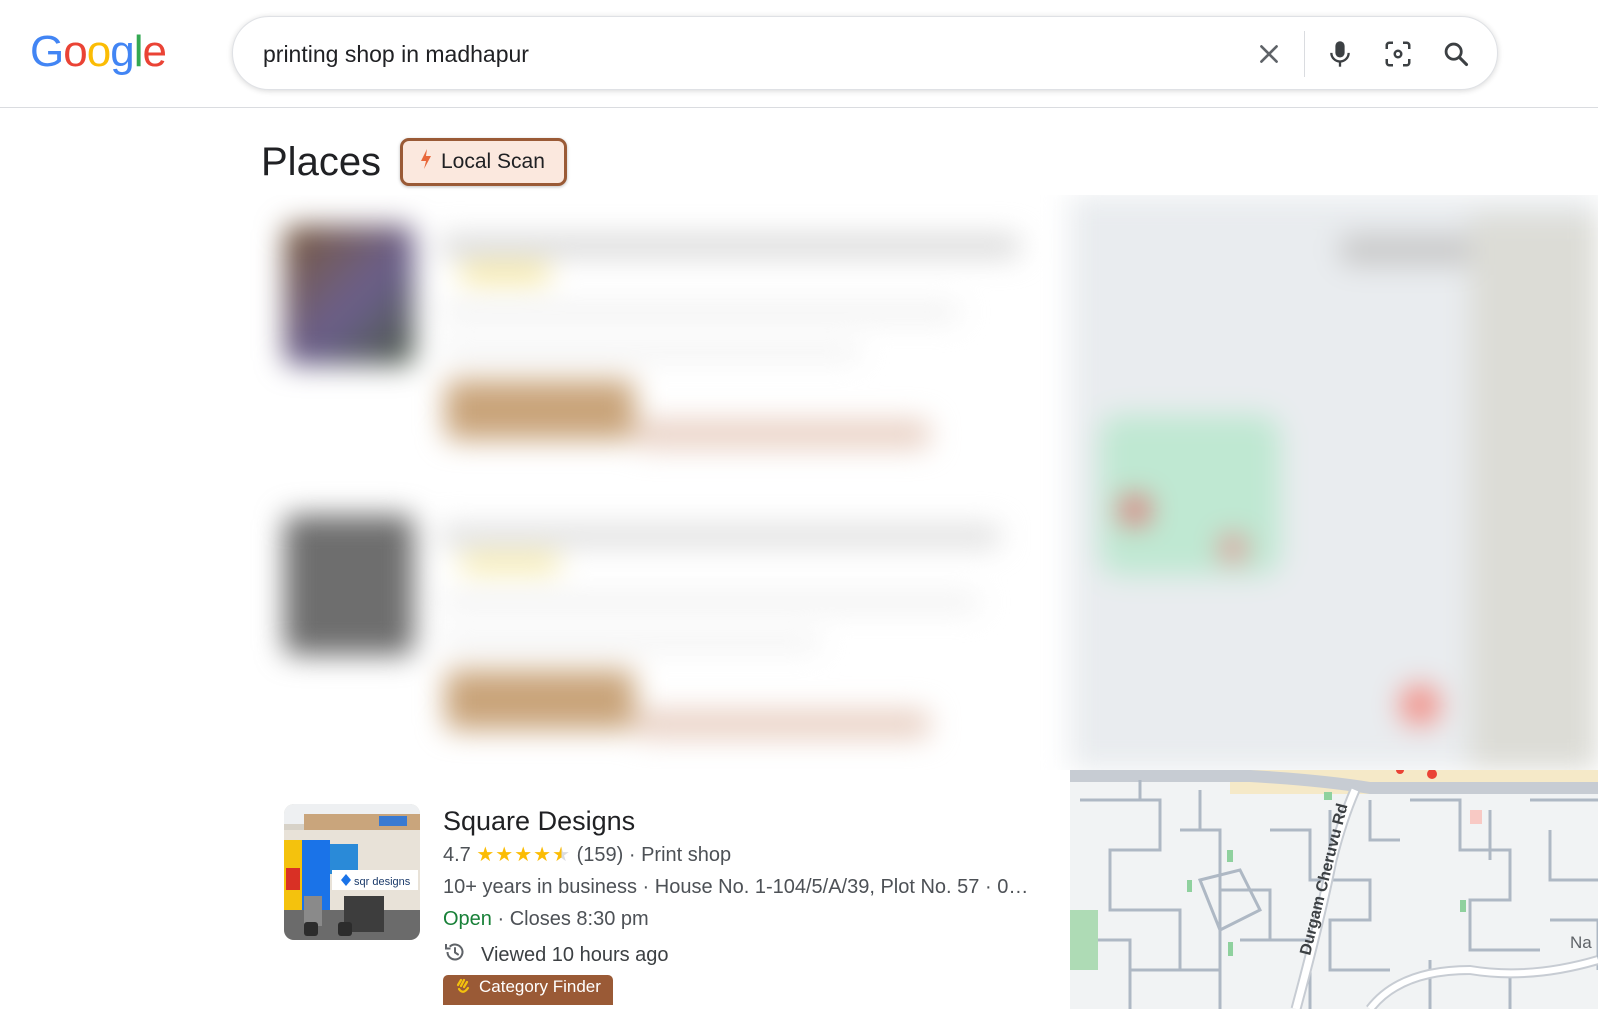 This screenshot has height=1009, width=1598. I want to click on place-category: · Print shop, so click(680, 855).